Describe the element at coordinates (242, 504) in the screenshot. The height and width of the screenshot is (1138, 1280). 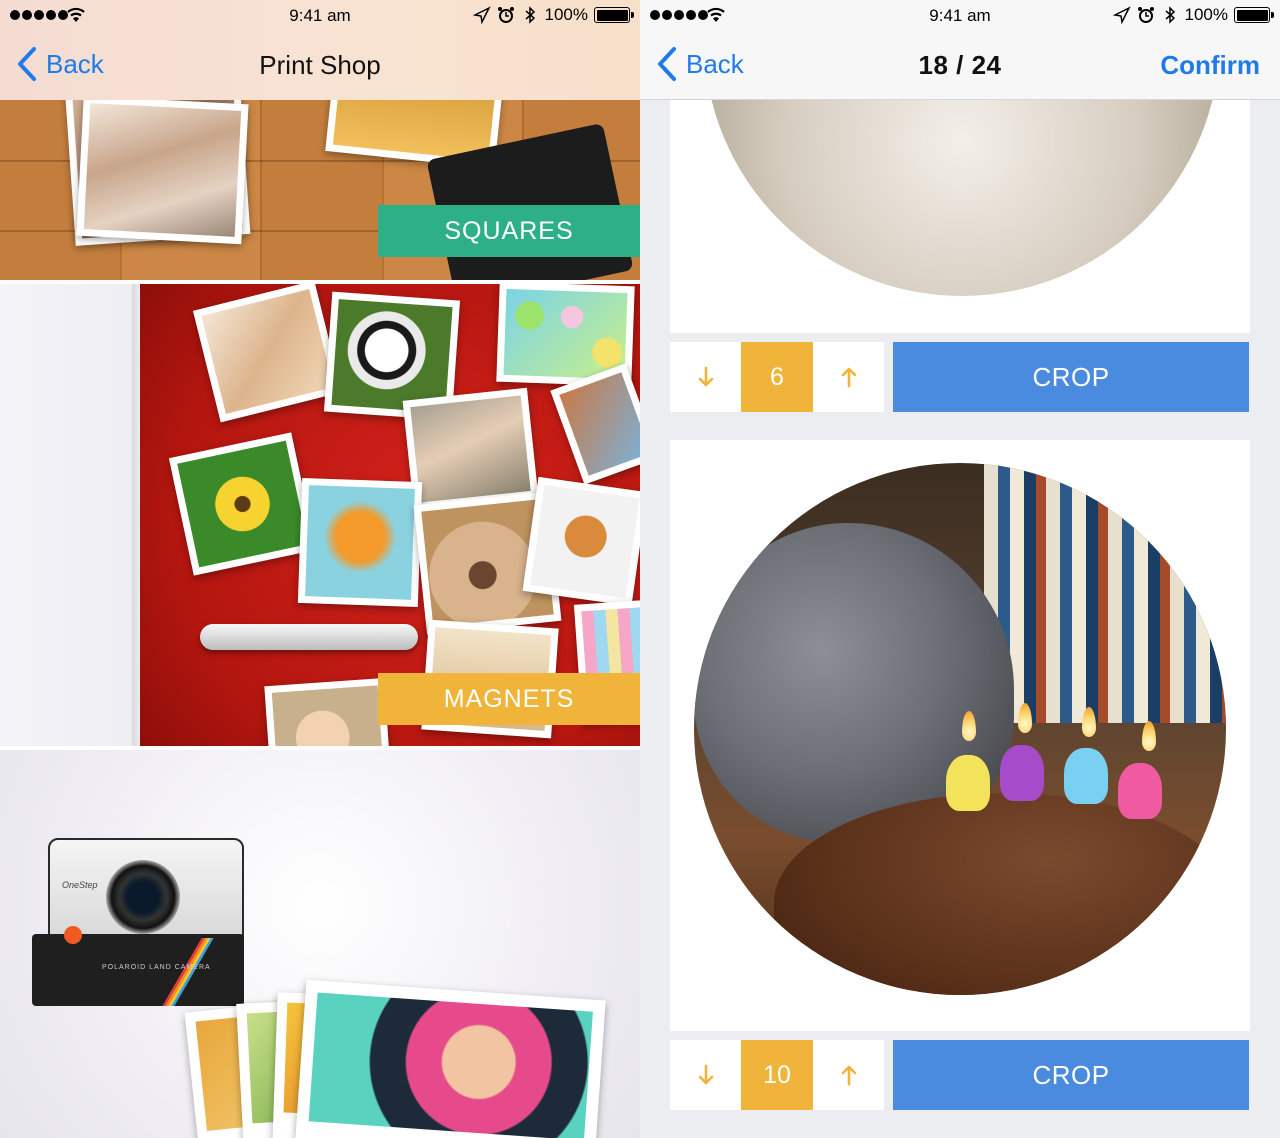
I see `magnet-photo-flower` at that location.